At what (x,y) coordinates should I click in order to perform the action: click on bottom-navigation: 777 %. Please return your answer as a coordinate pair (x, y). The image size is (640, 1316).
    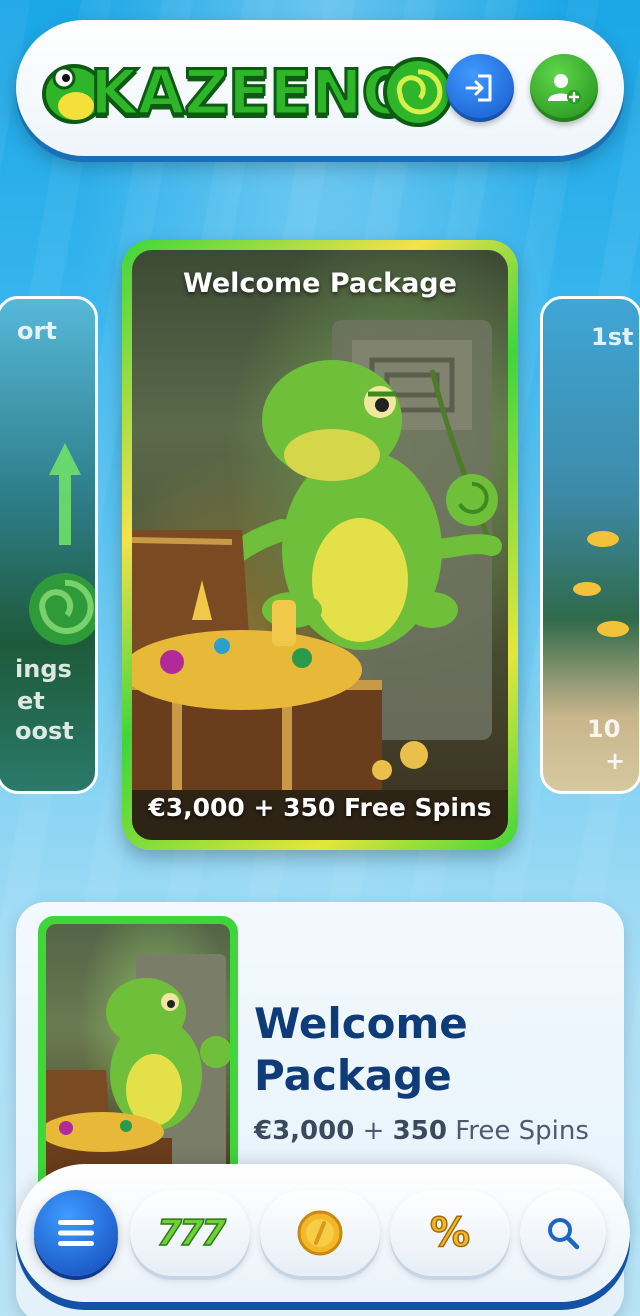
    Looking at the image, I should click on (323, 1233).